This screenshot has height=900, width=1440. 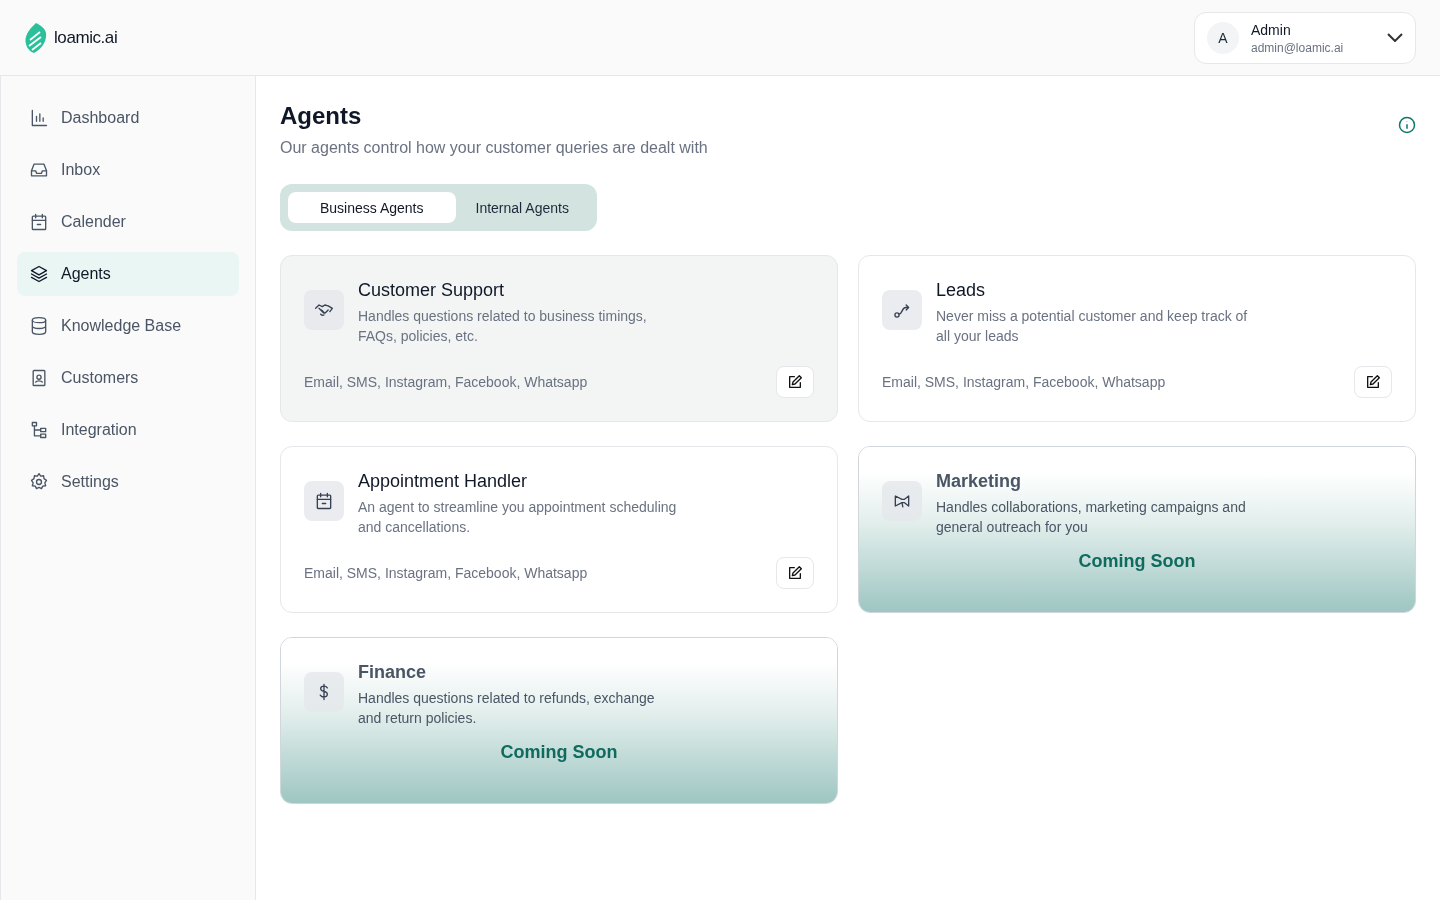 I want to click on layers-icon, so click(x=39, y=274).